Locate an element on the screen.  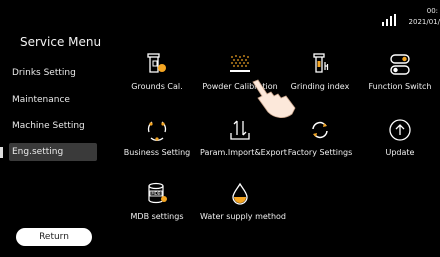
clock-date: 2021/01/ is located at coordinates (424, 22).